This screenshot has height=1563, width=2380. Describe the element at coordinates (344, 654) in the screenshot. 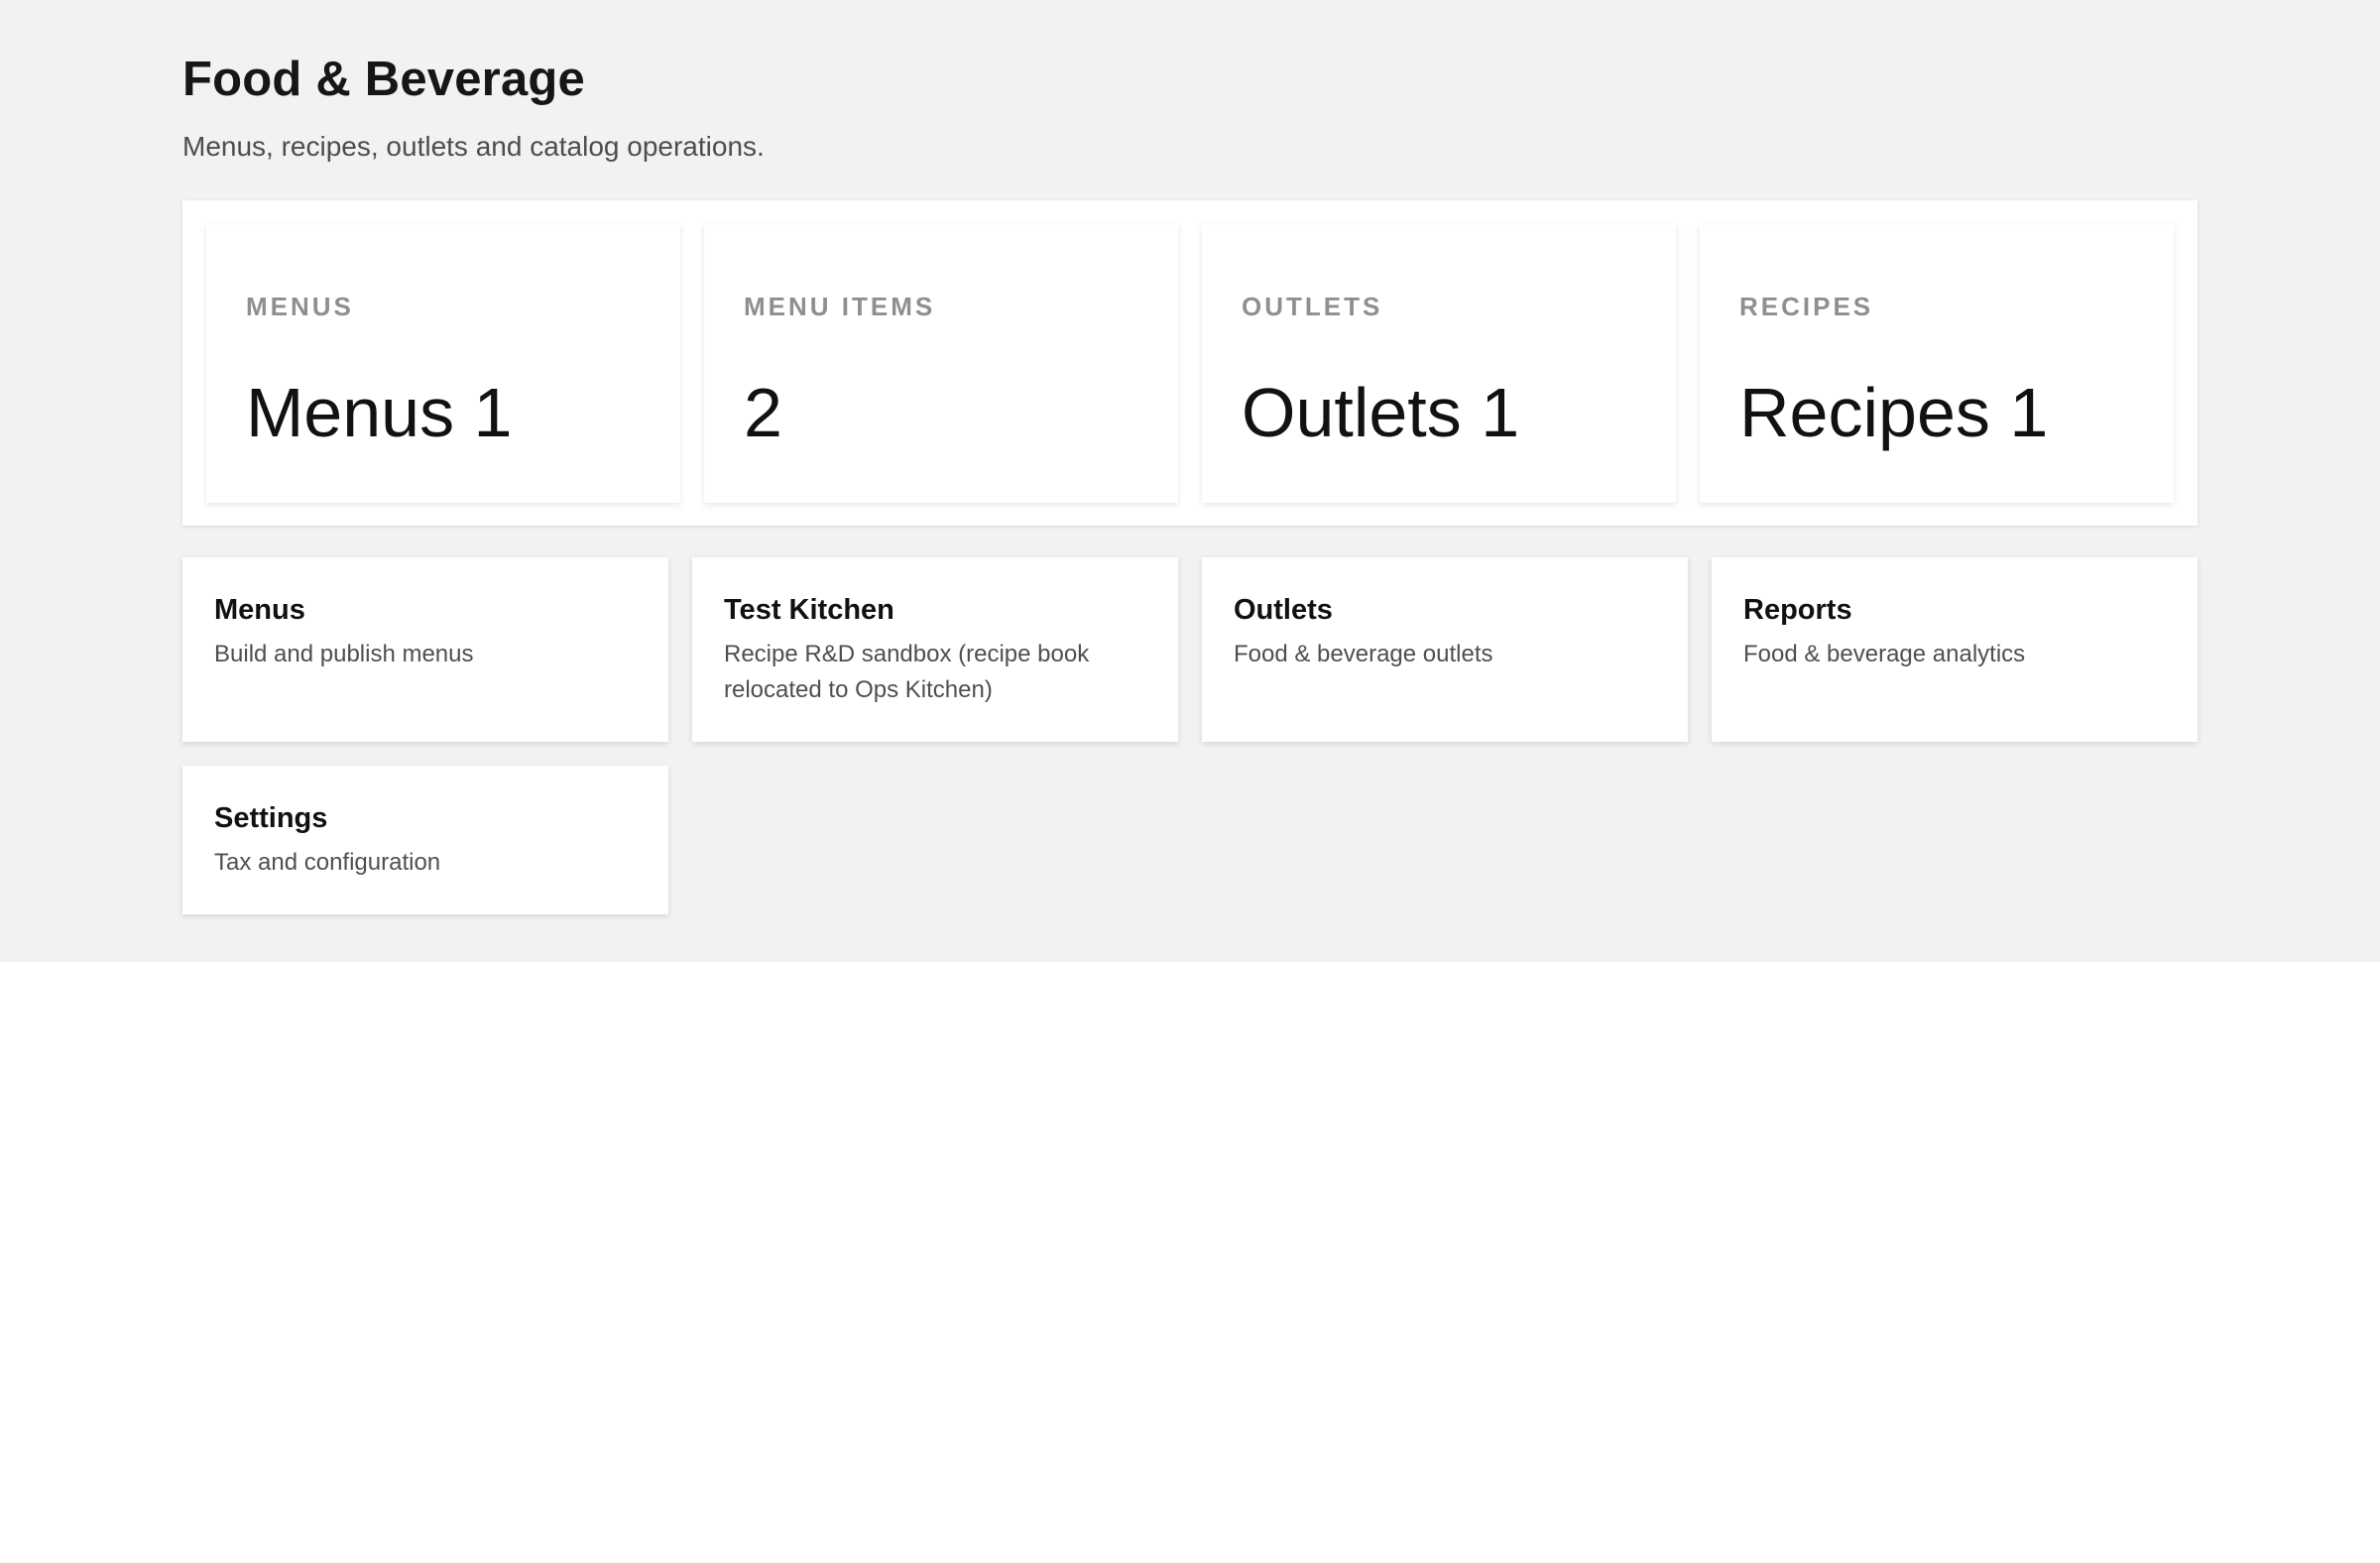

I see `nav-card-description: Build and publish menus` at that location.